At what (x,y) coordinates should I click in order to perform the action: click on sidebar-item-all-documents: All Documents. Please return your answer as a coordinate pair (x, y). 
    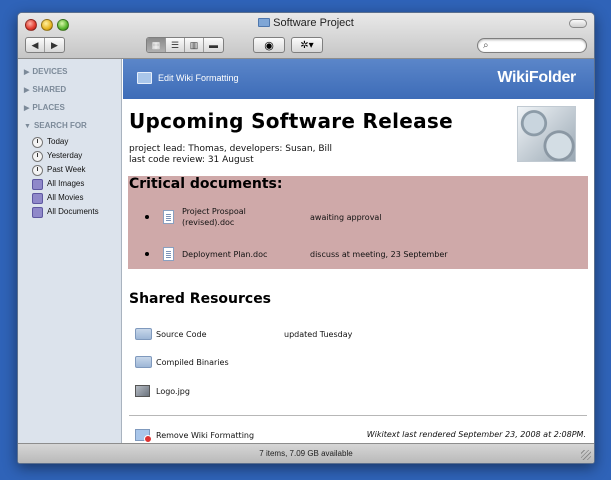
    Looking at the image, I should click on (69, 212).